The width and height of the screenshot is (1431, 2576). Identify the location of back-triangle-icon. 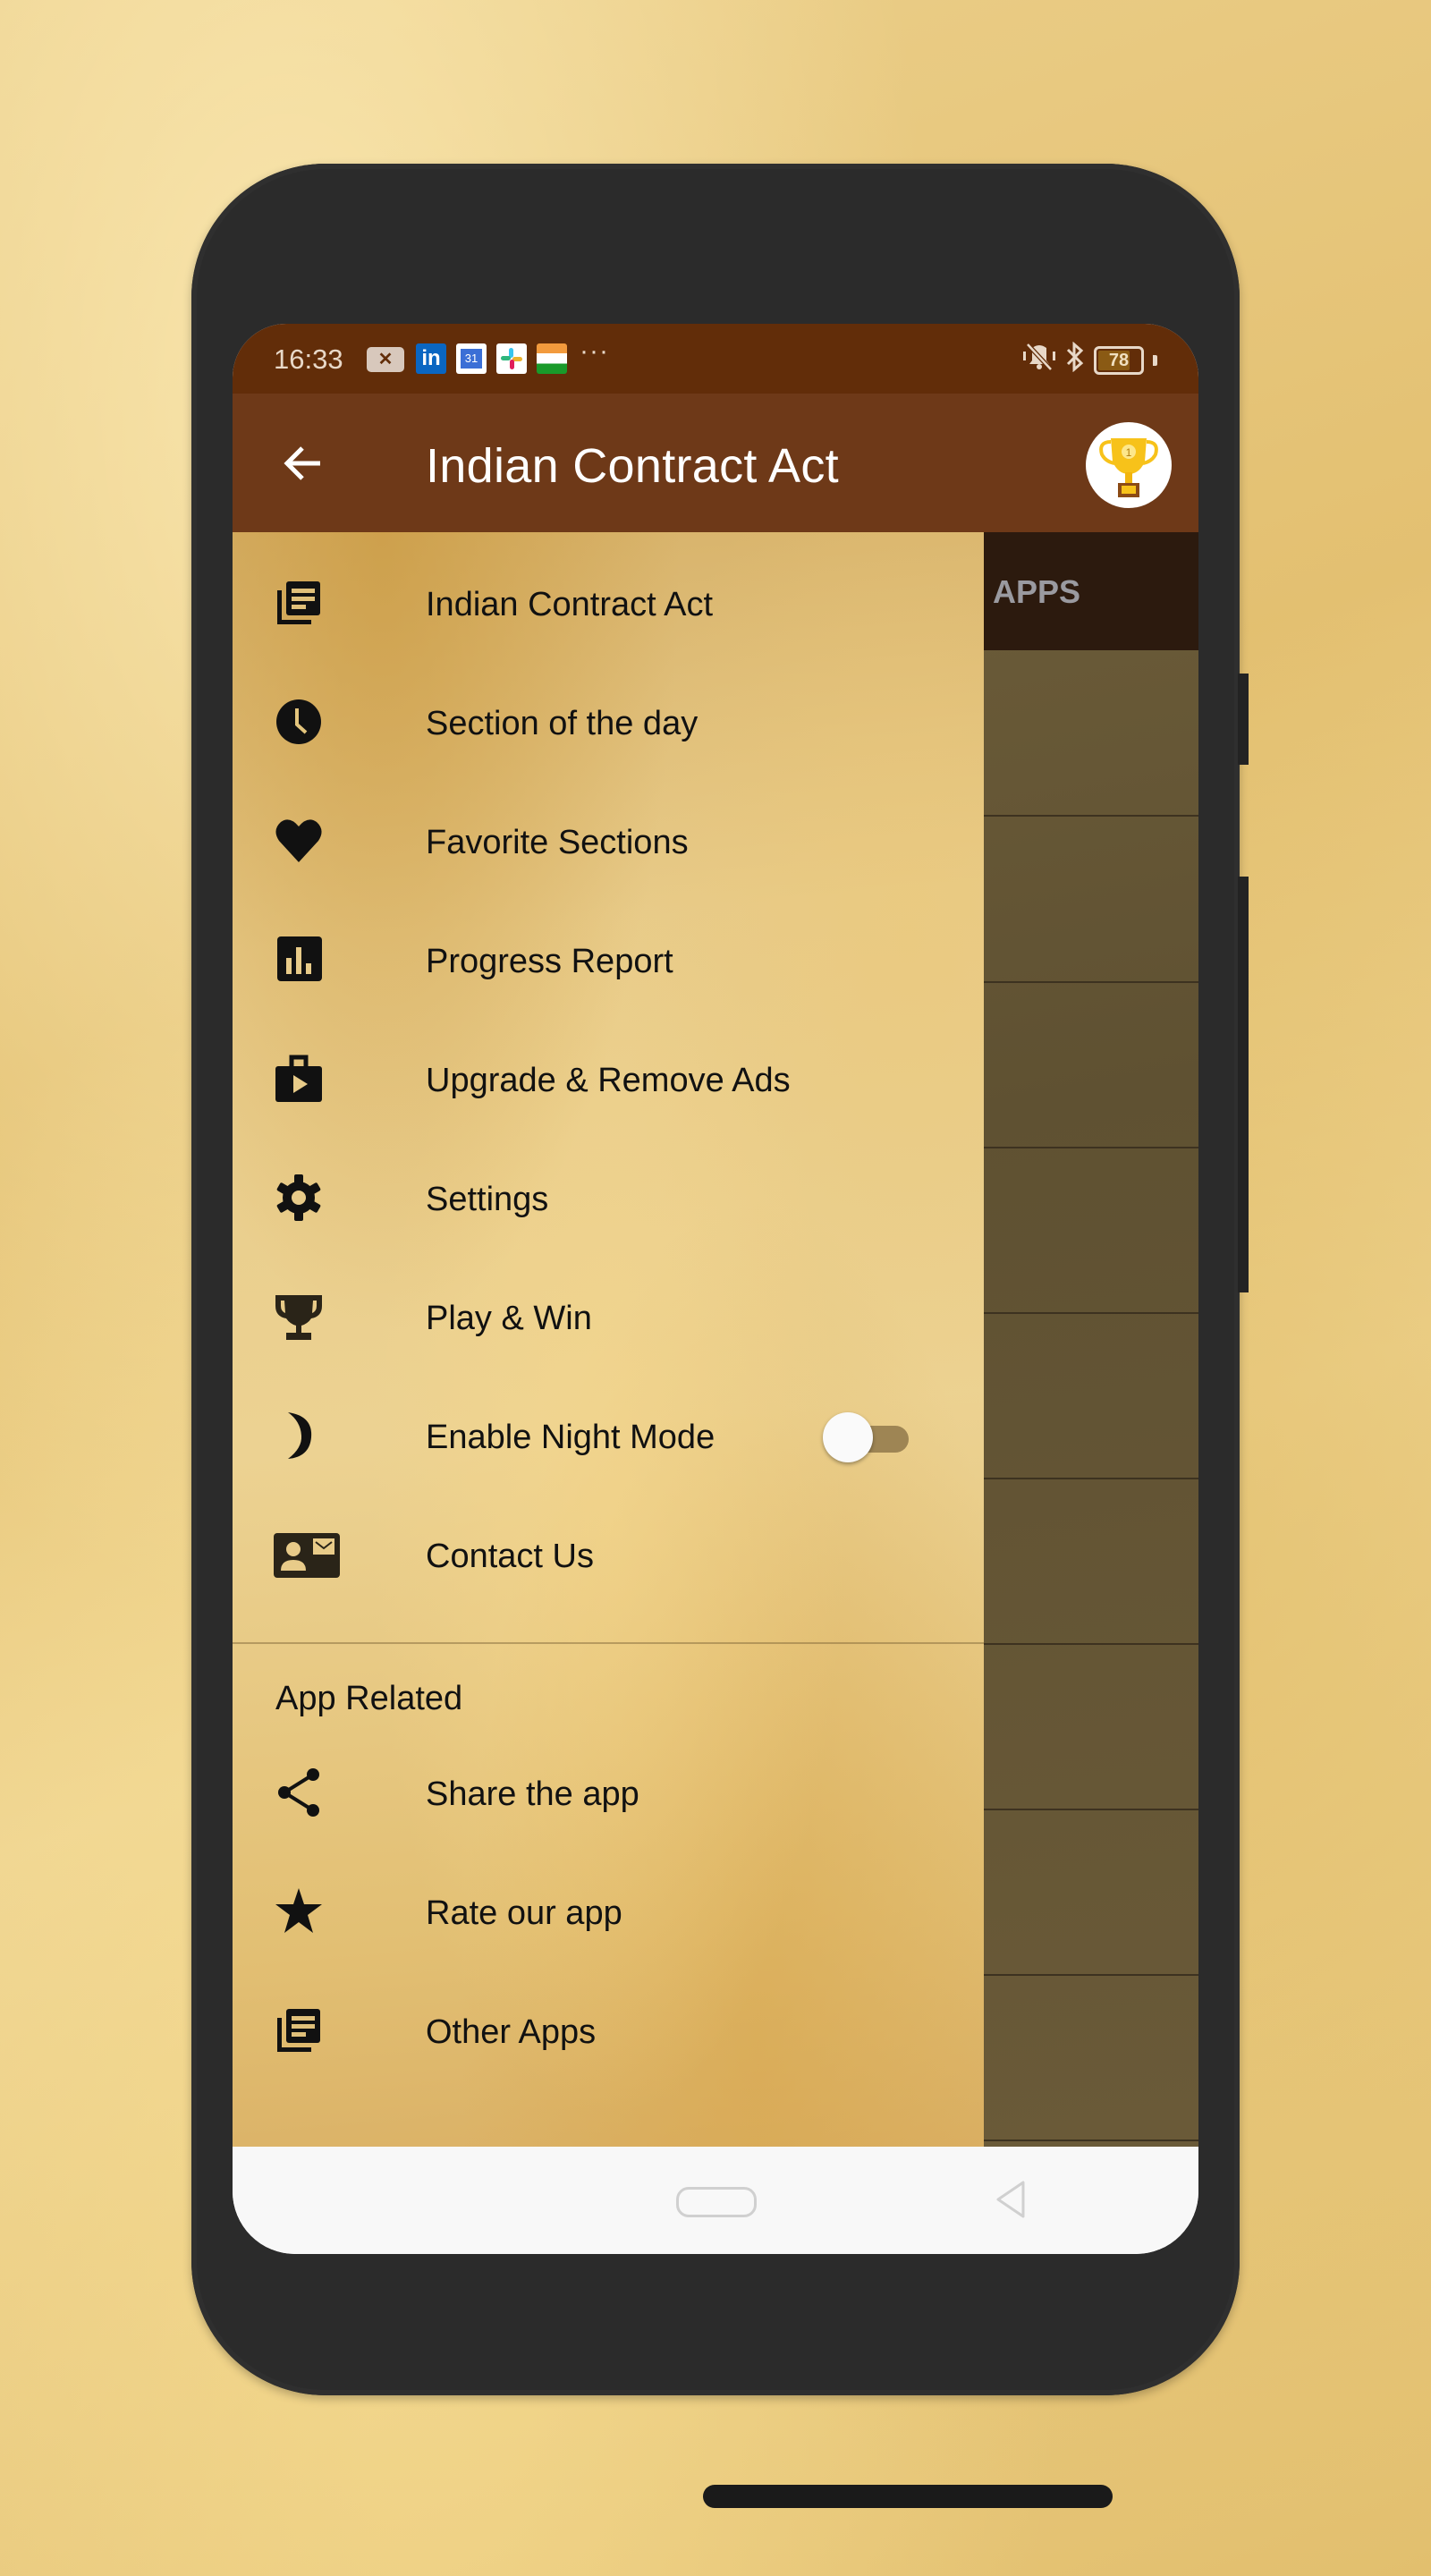
(1011, 2199).